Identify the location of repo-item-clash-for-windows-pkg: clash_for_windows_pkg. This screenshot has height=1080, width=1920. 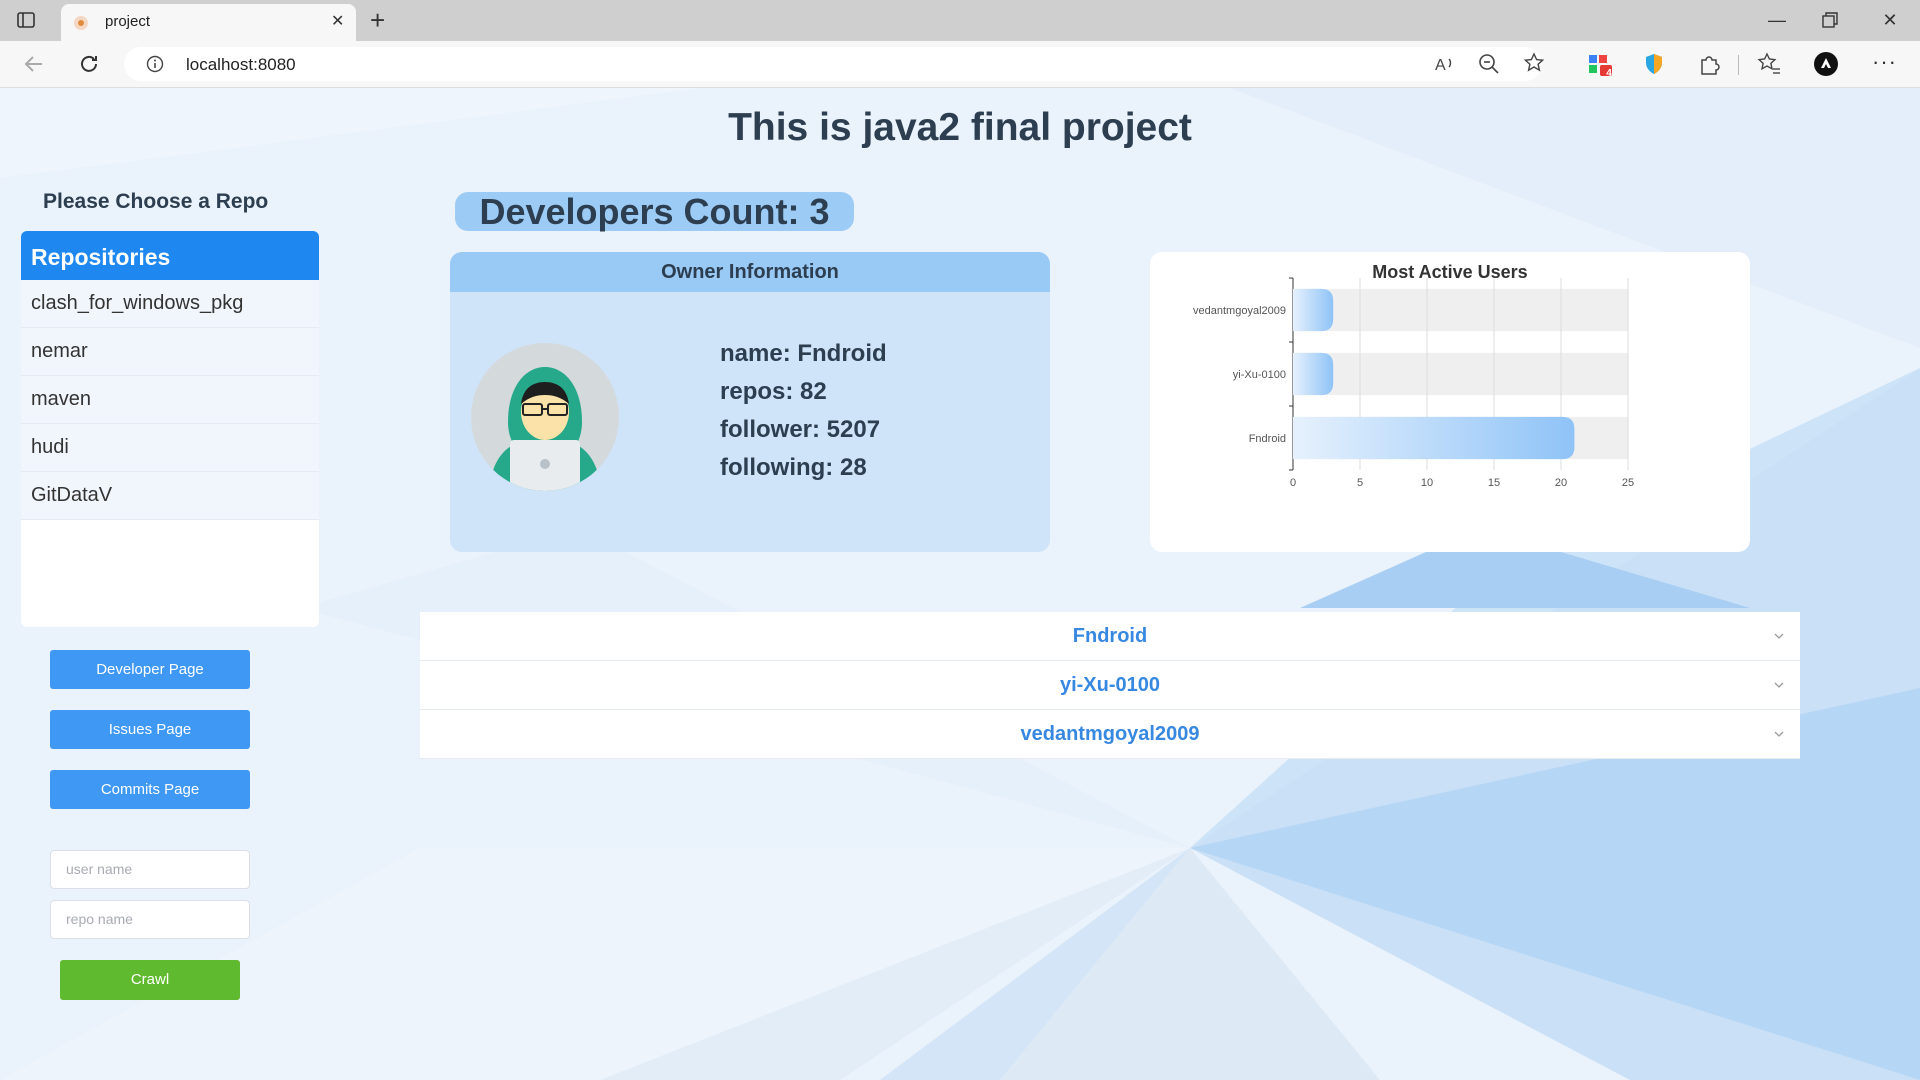
(170, 304).